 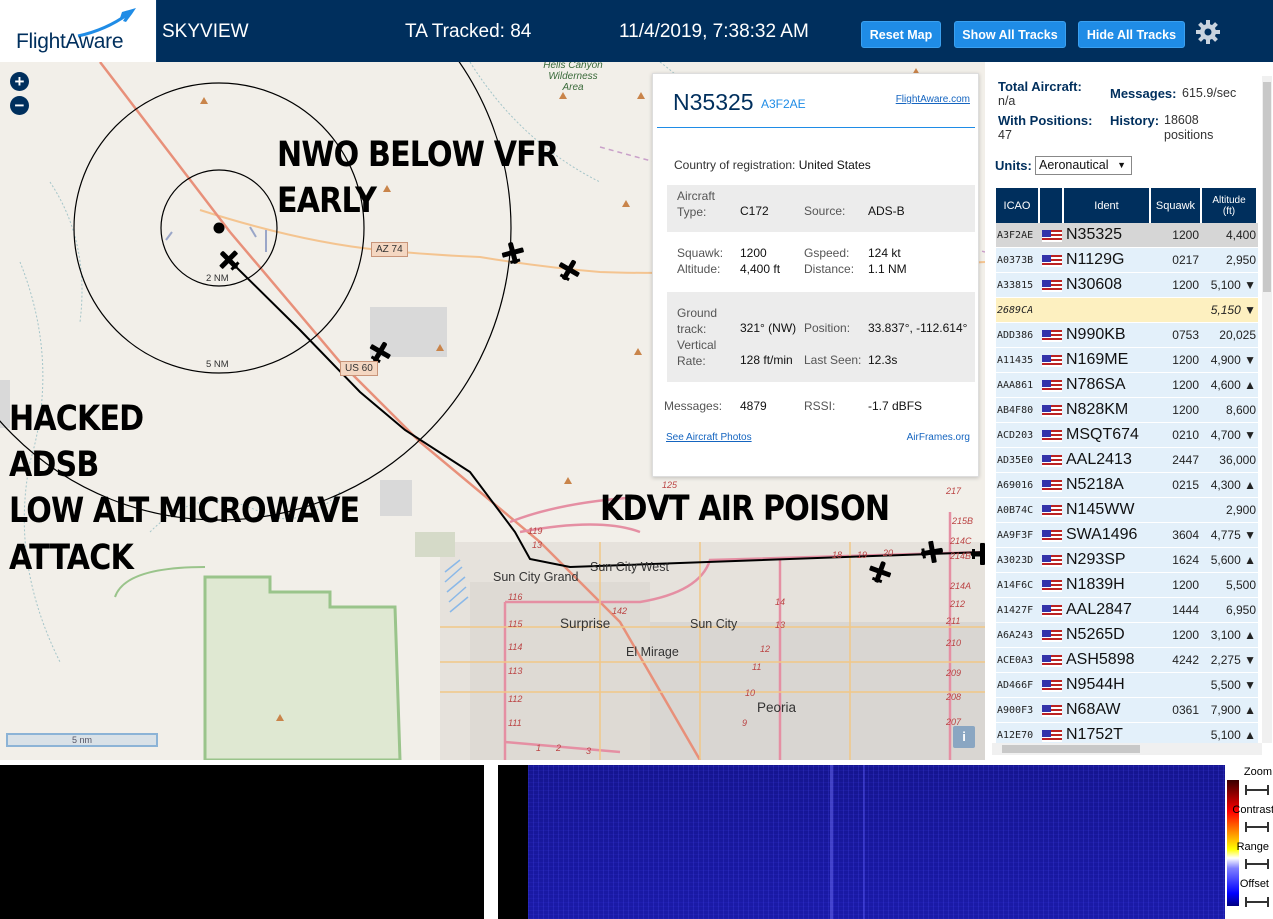 What do you see at coordinates (1131, 34) in the screenshot?
I see `hide-all-tracks-button: Hide All Tracks` at bounding box center [1131, 34].